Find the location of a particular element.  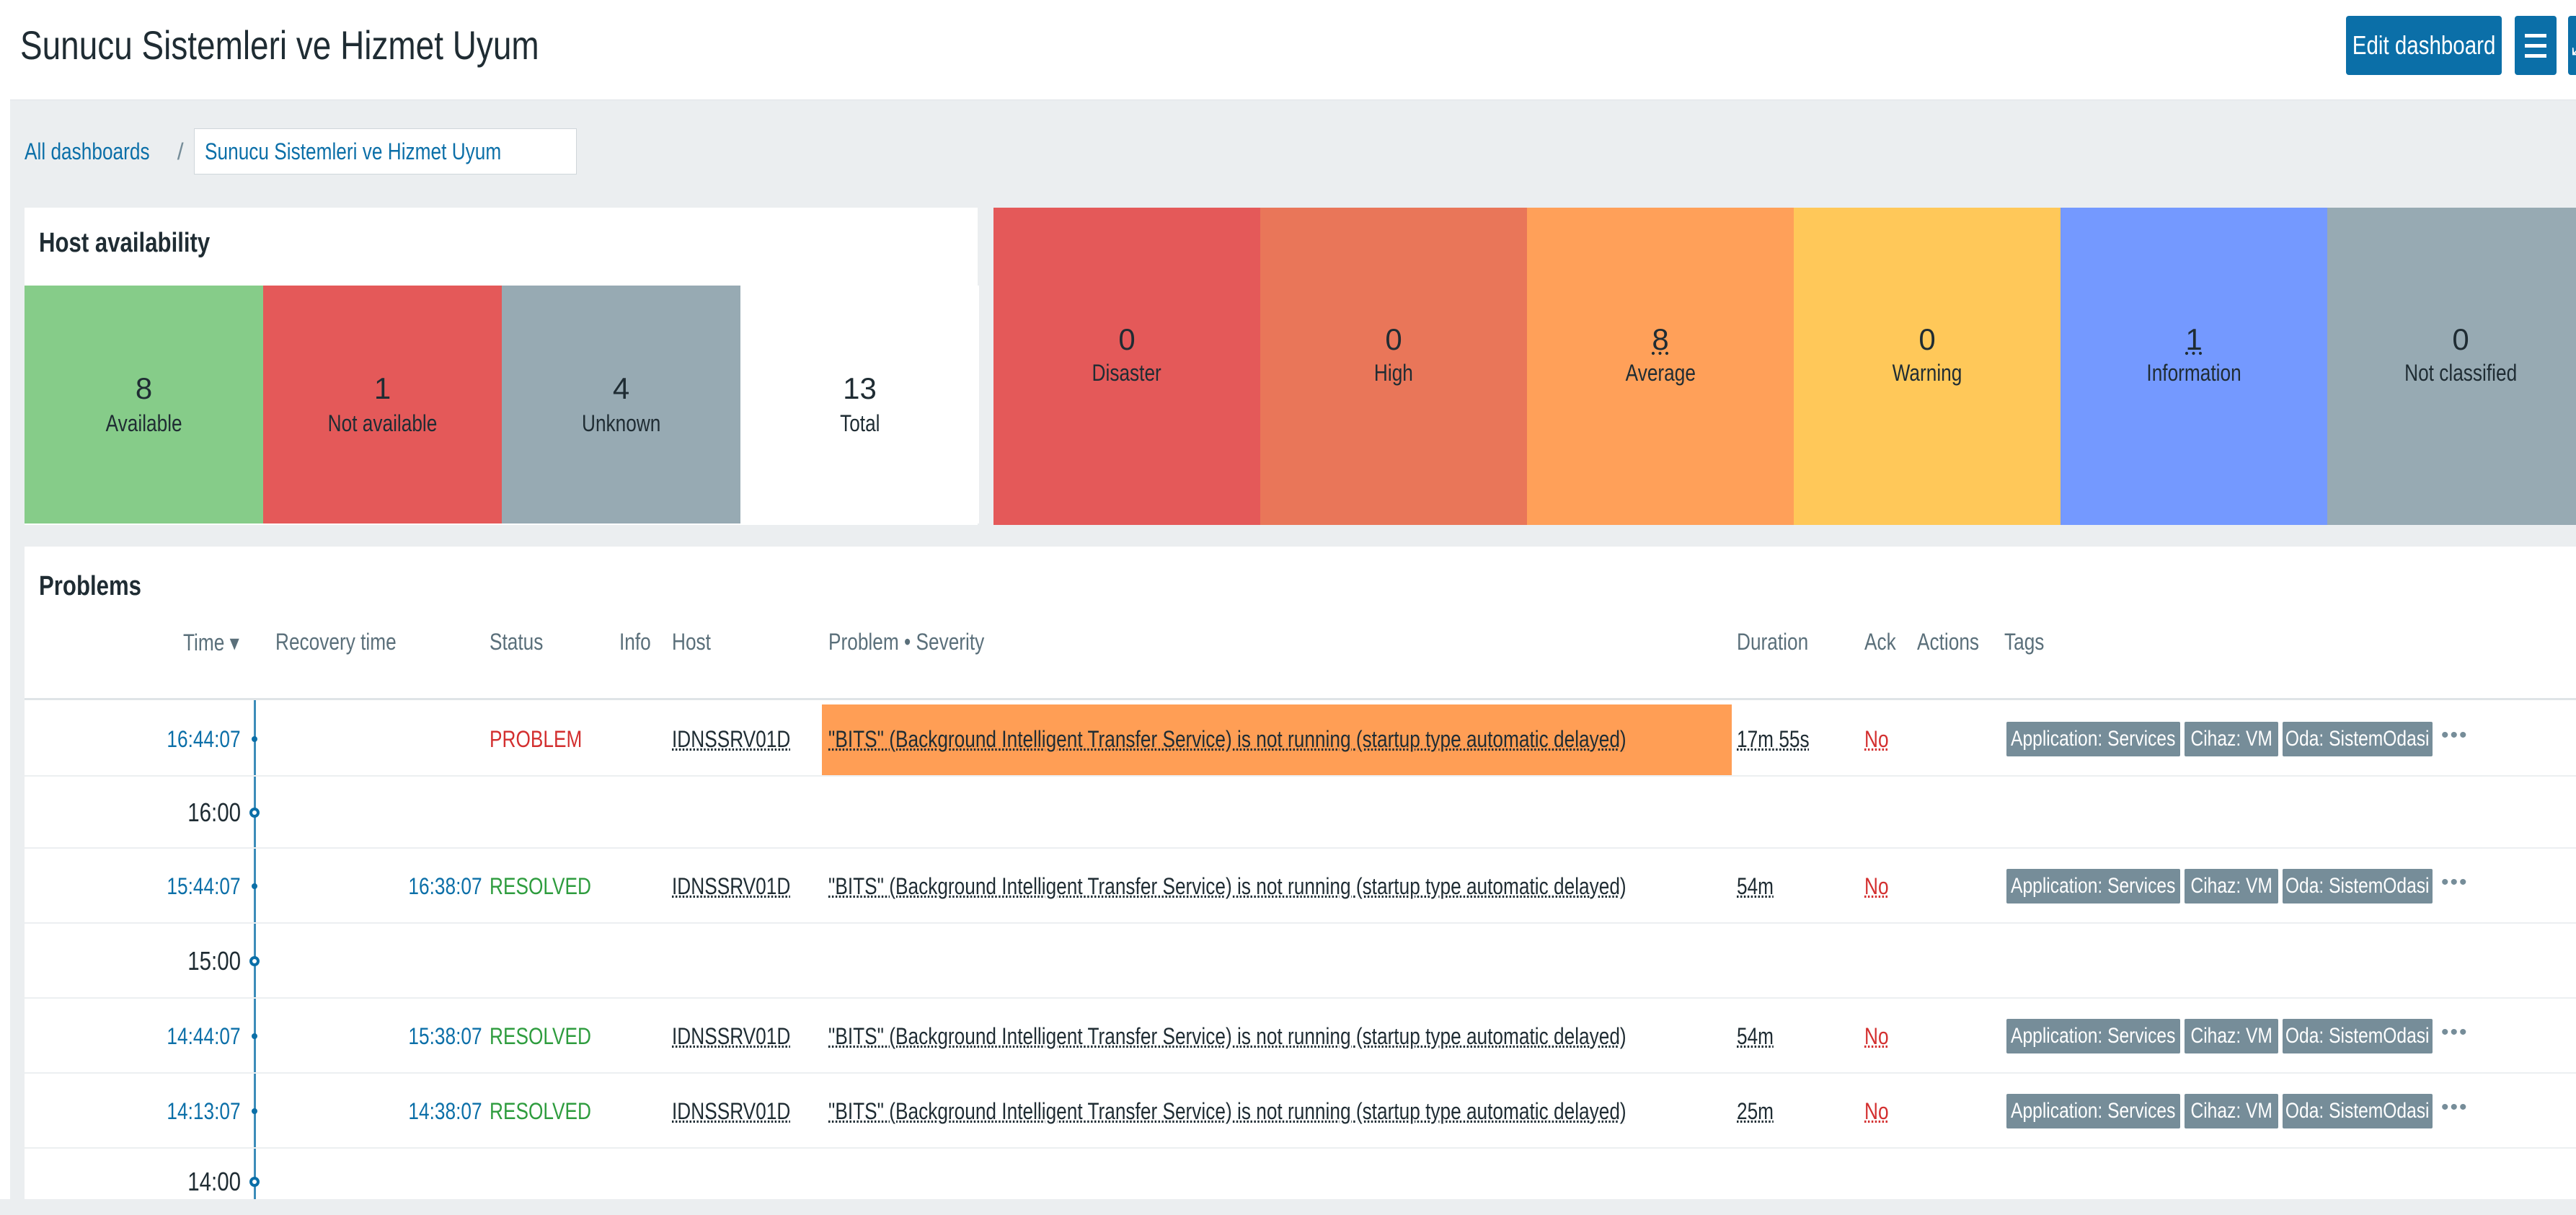

problem-time-link: 16:44:07 is located at coordinates (201, 739).